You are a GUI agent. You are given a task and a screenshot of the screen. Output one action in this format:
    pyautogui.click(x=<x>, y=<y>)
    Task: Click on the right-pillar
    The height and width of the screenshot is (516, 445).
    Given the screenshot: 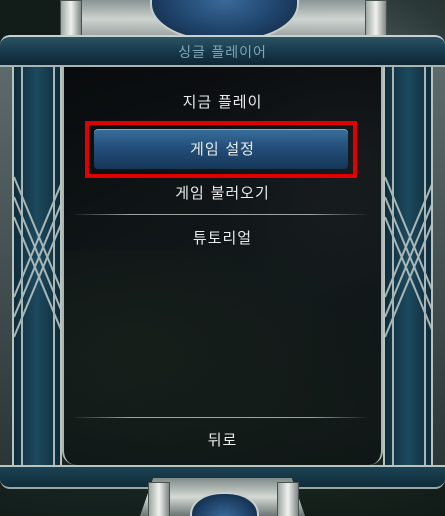 What is the action you would take?
    pyautogui.click(x=408, y=267)
    